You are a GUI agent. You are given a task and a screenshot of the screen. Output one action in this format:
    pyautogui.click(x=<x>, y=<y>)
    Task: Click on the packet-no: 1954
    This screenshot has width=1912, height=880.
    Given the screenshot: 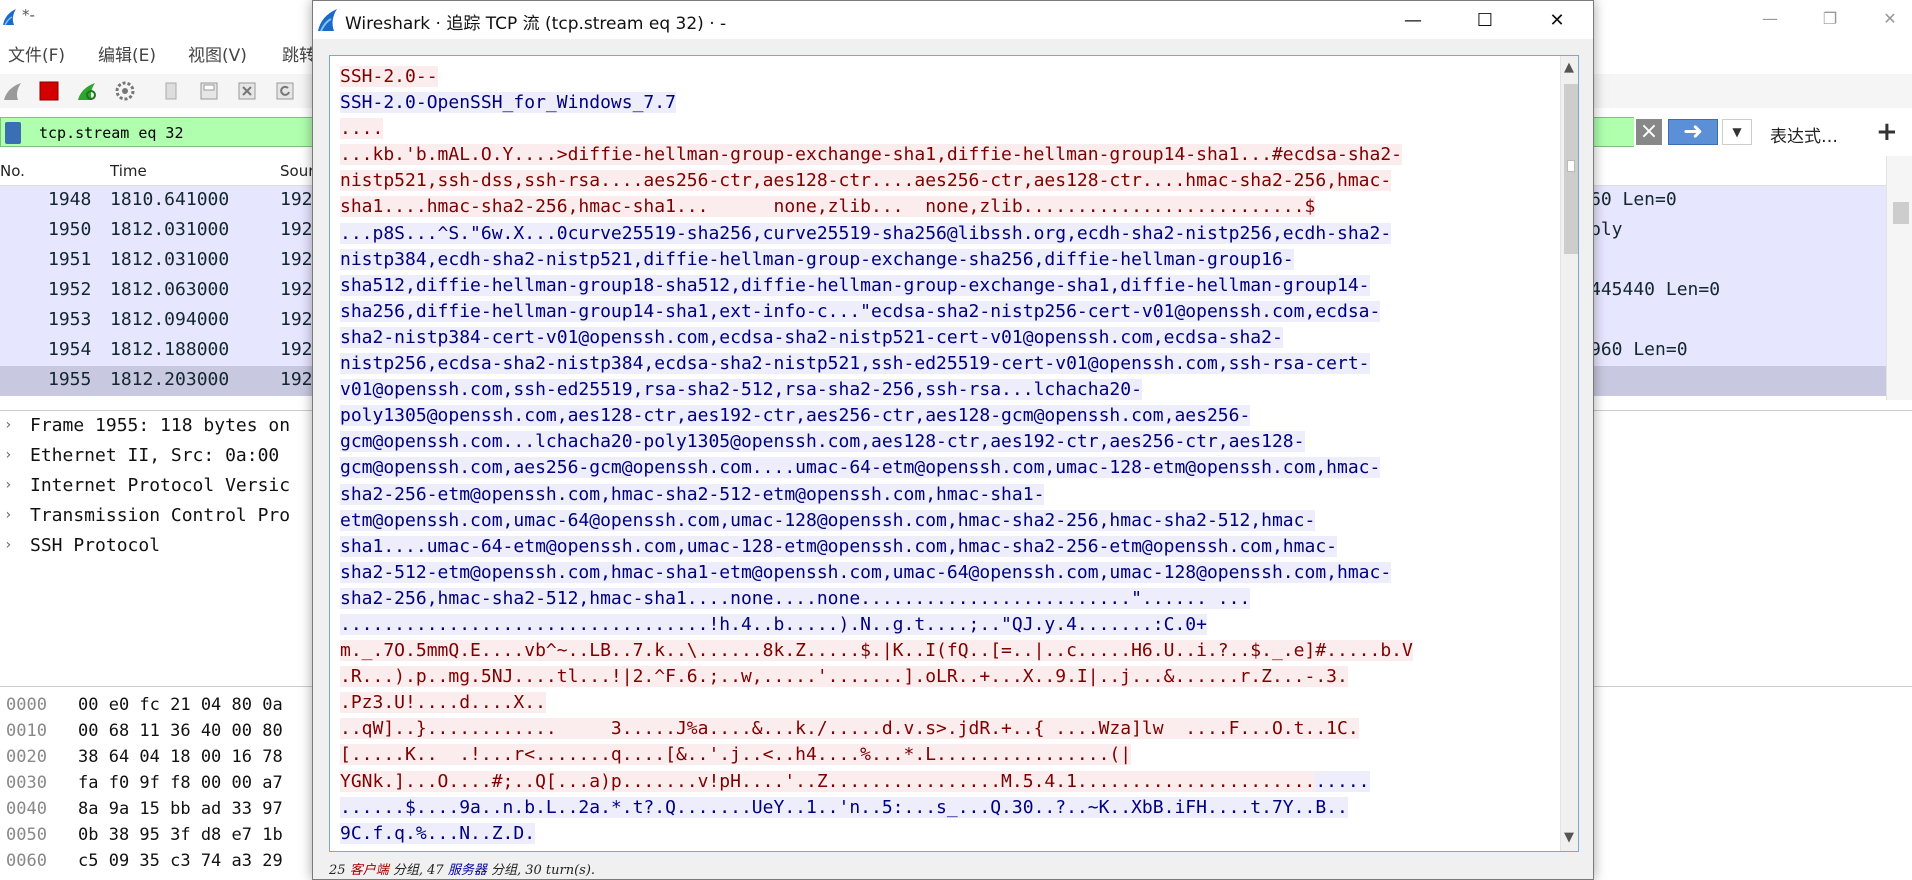 What is the action you would take?
    pyautogui.click(x=70, y=349)
    